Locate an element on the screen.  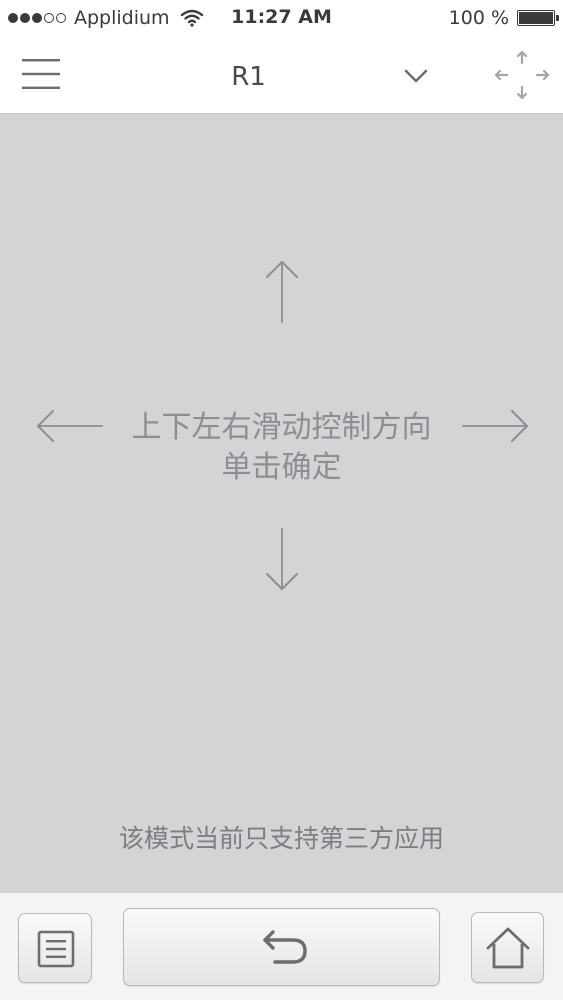
home-button is located at coordinates (507, 947).